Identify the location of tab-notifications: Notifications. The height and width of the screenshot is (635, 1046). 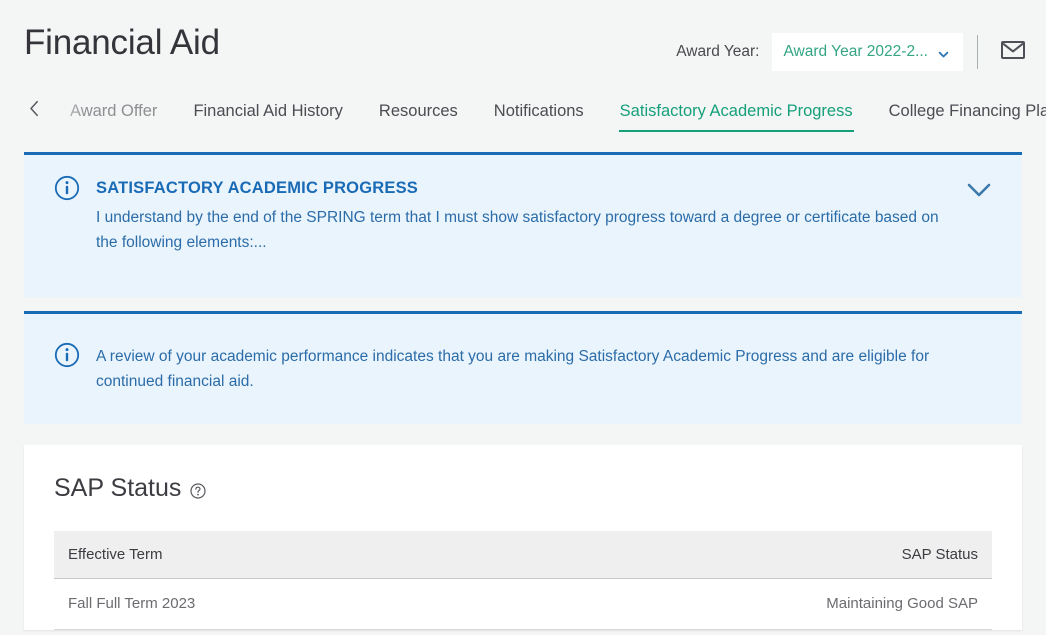
(539, 114).